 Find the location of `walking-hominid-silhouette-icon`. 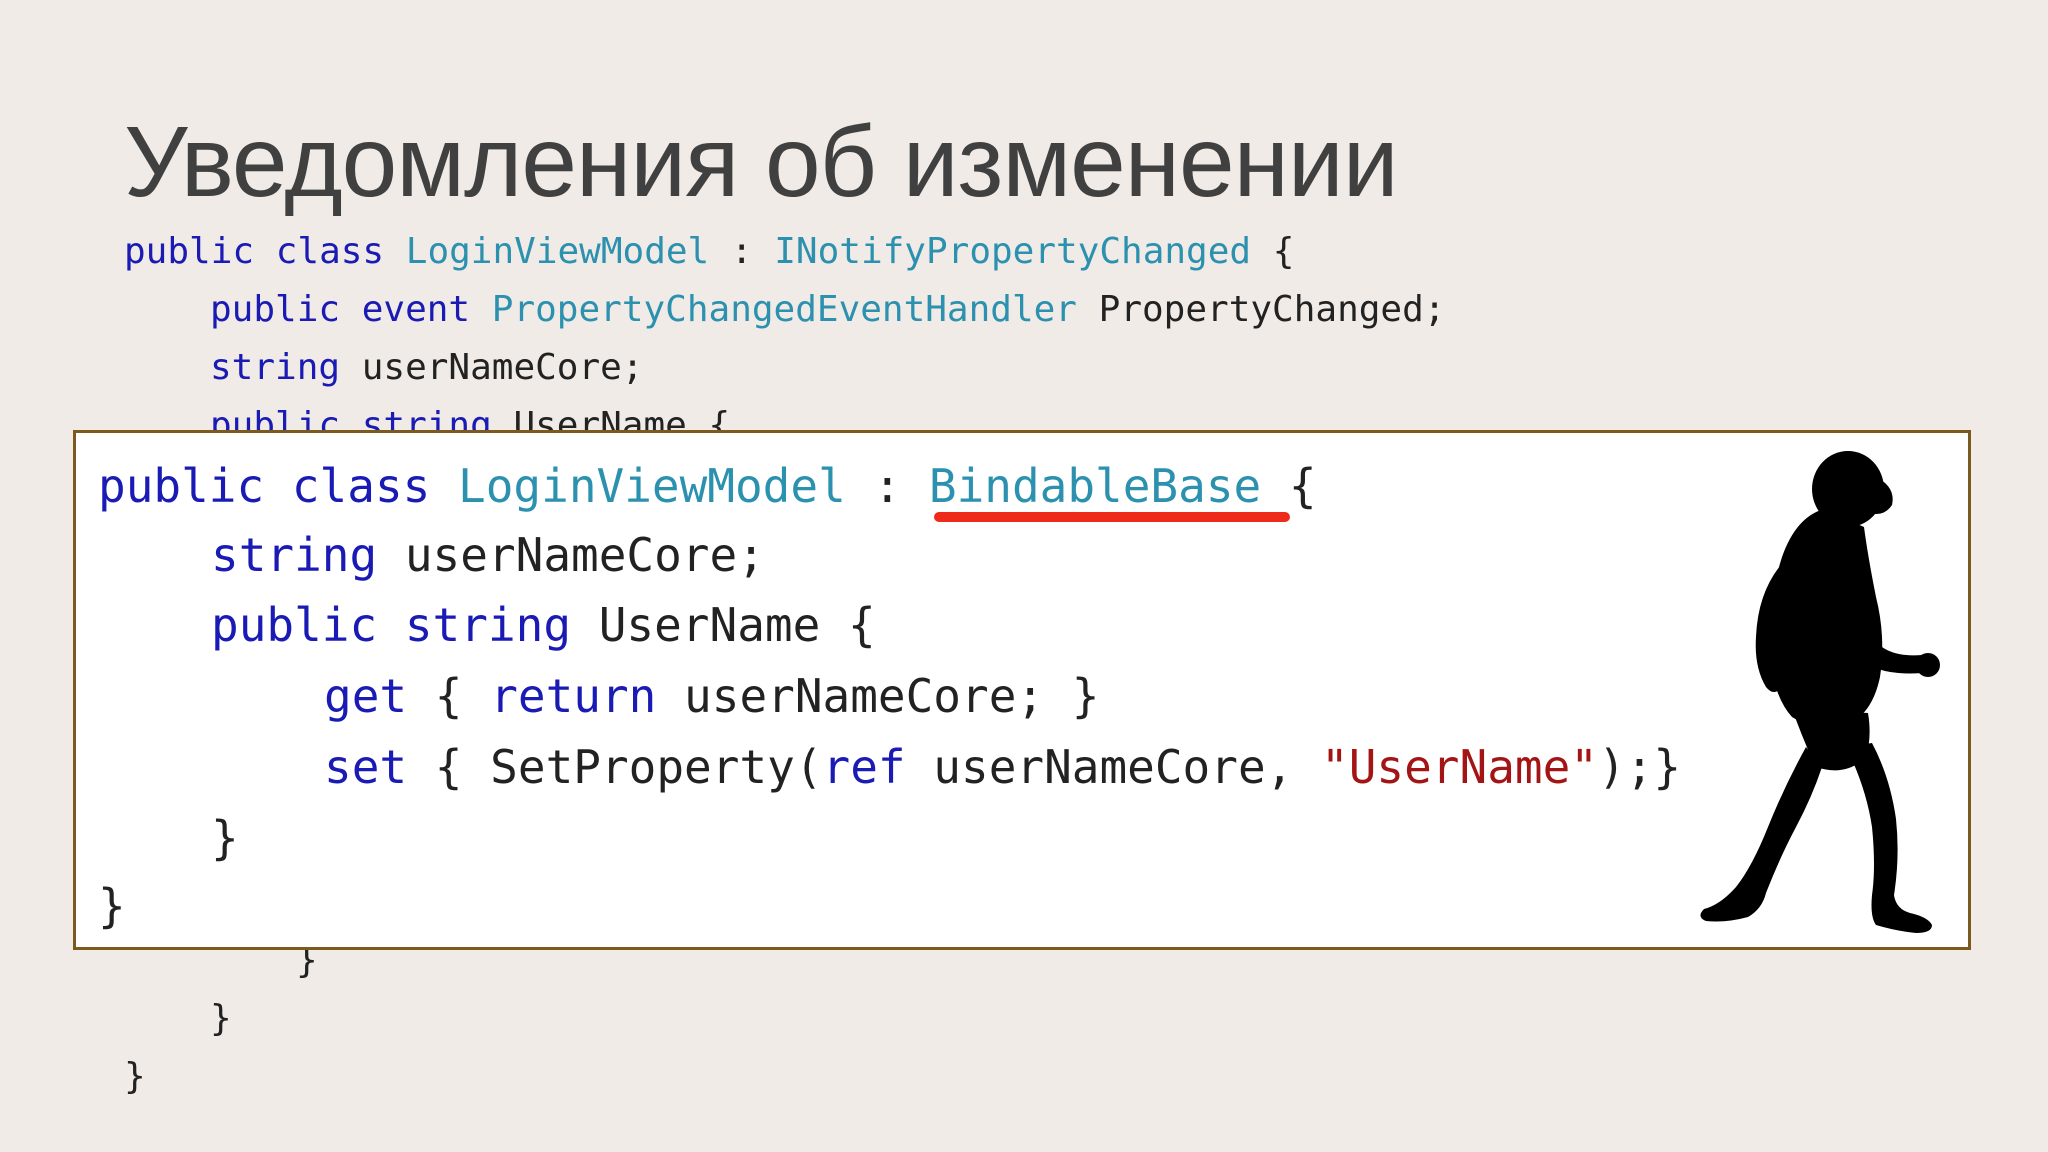

walking-hominid-silhouette-icon is located at coordinates (1820, 692).